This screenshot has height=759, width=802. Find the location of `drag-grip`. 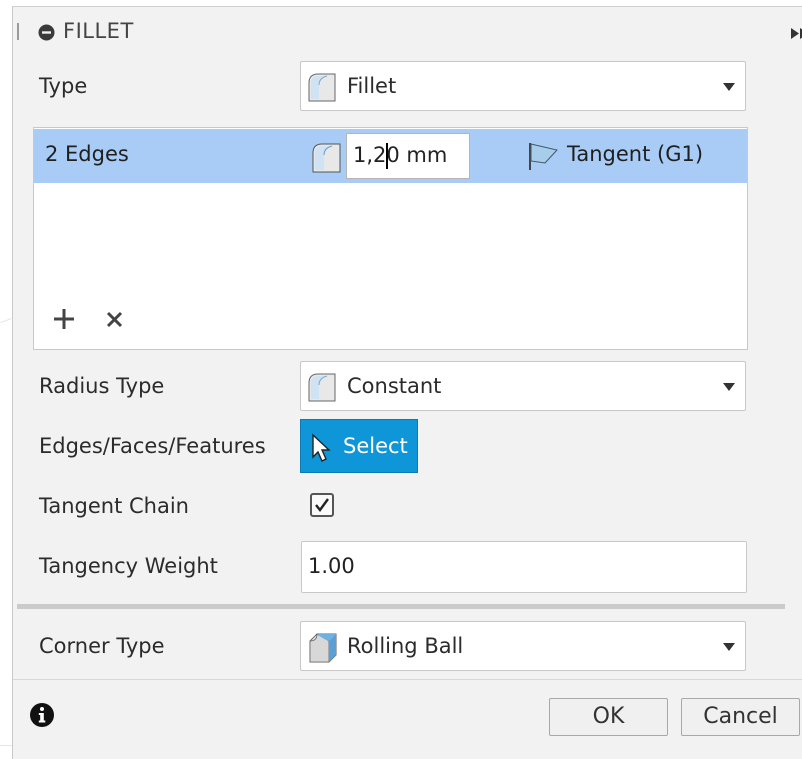

drag-grip is located at coordinates (18, 31).